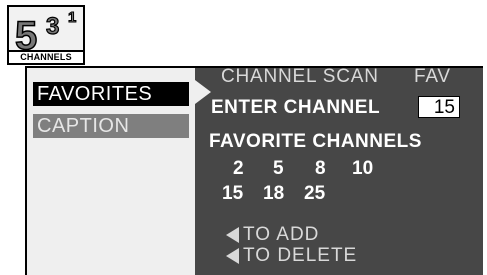 The width and height of the screenshot is (487, 275). I want to click on enter-channel-input: 15, so click(439, 107).